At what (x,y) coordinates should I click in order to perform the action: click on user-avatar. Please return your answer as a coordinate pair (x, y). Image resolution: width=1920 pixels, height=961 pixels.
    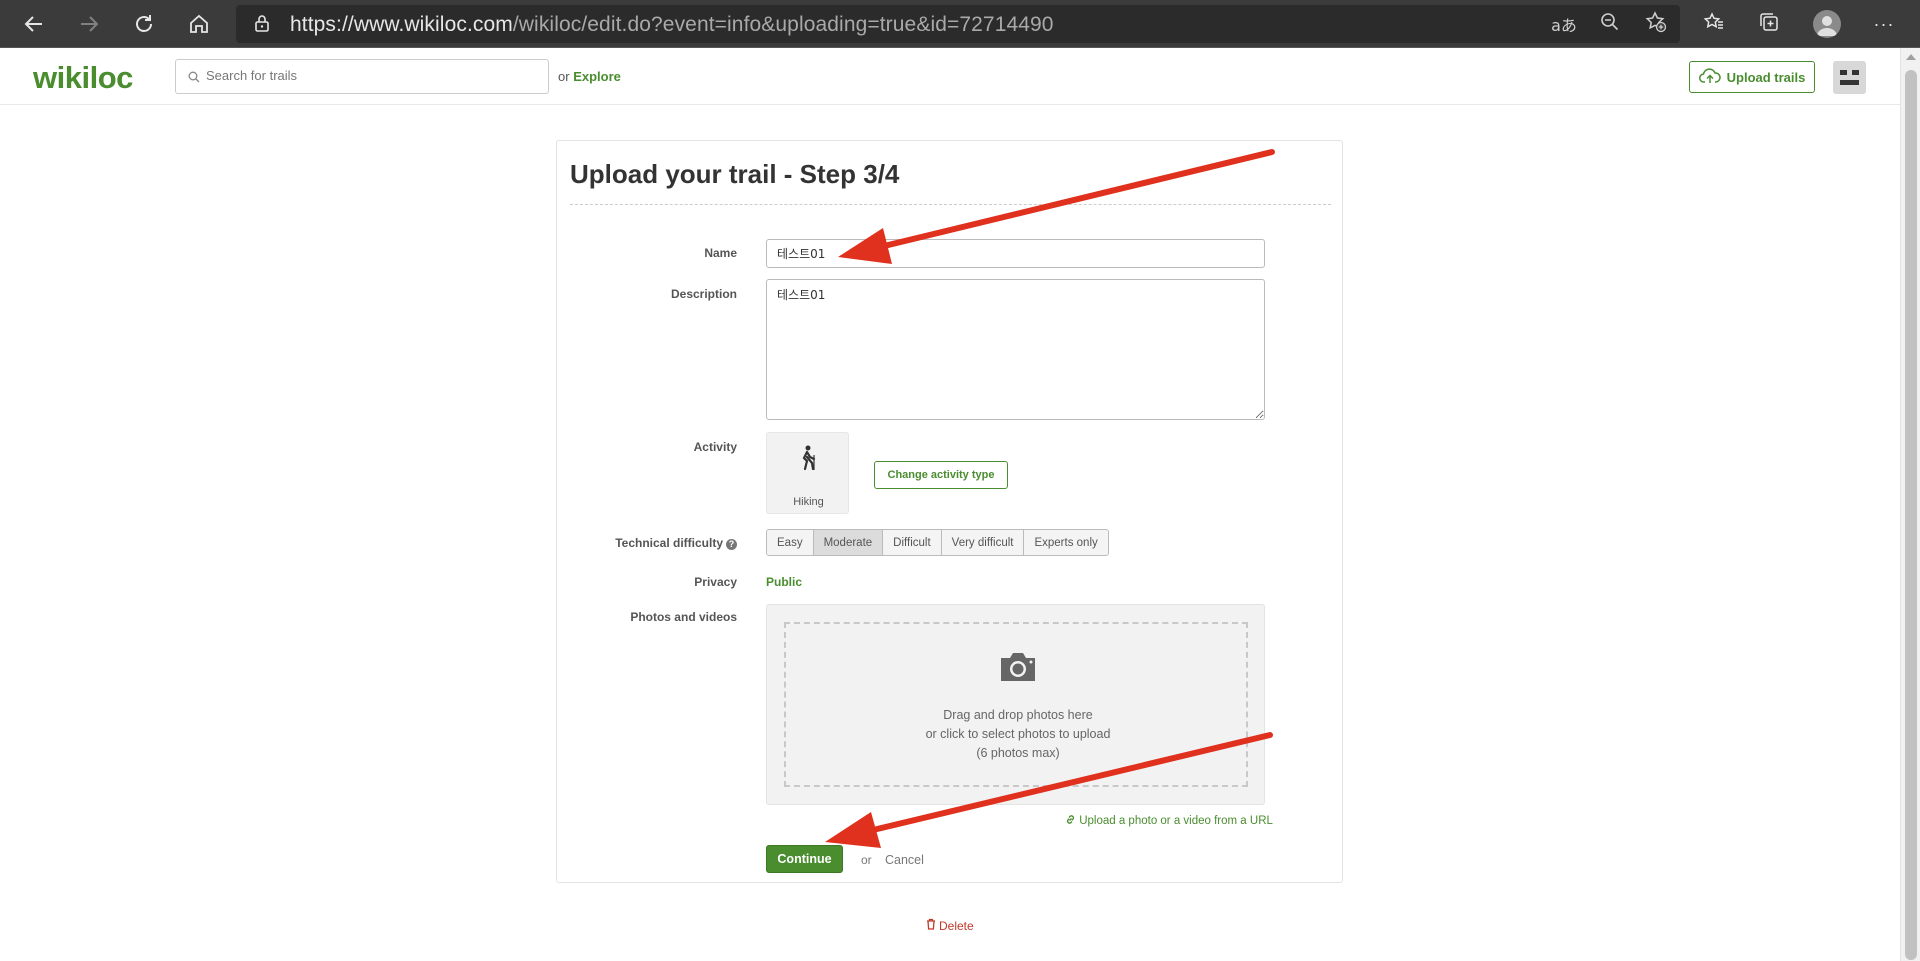
    Looking at the image, I should click on (1849, 77).